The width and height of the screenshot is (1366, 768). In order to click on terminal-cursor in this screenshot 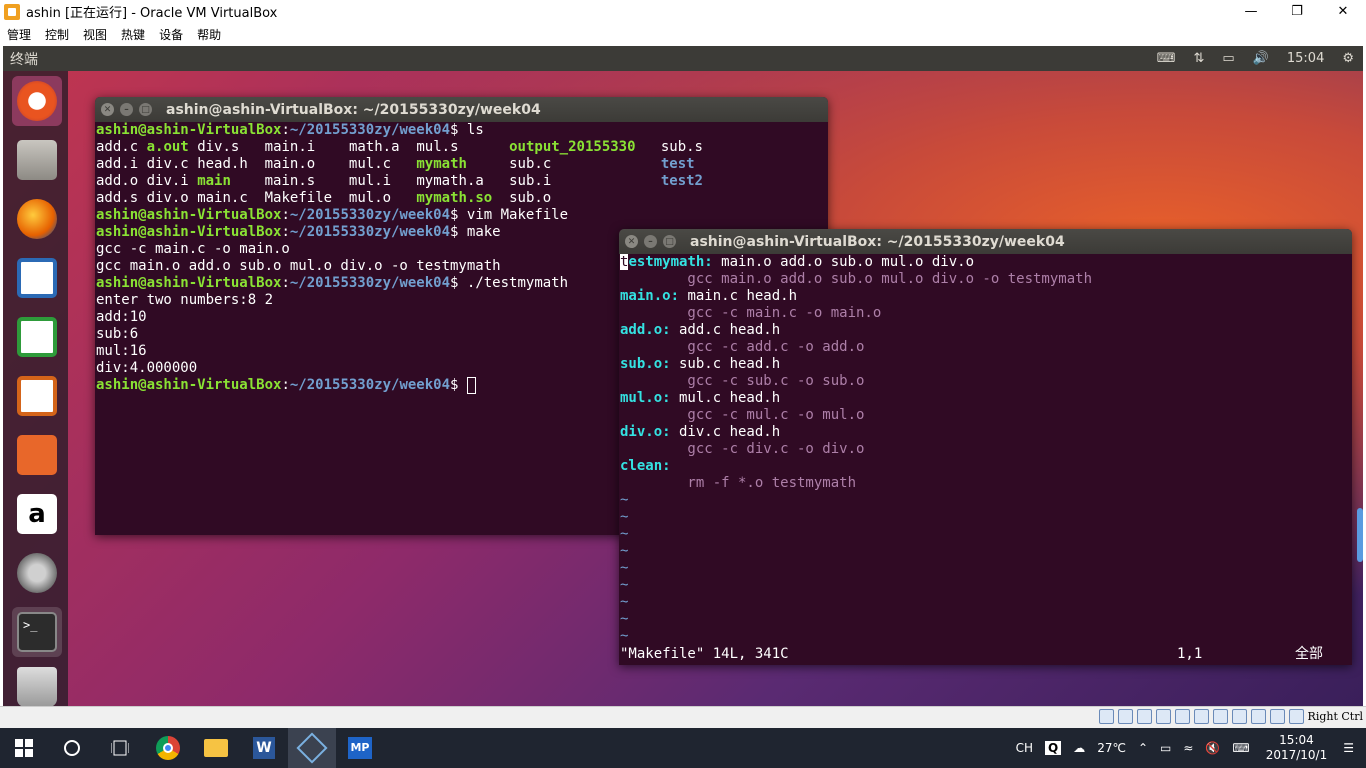, I will do `click(471, 385)`.